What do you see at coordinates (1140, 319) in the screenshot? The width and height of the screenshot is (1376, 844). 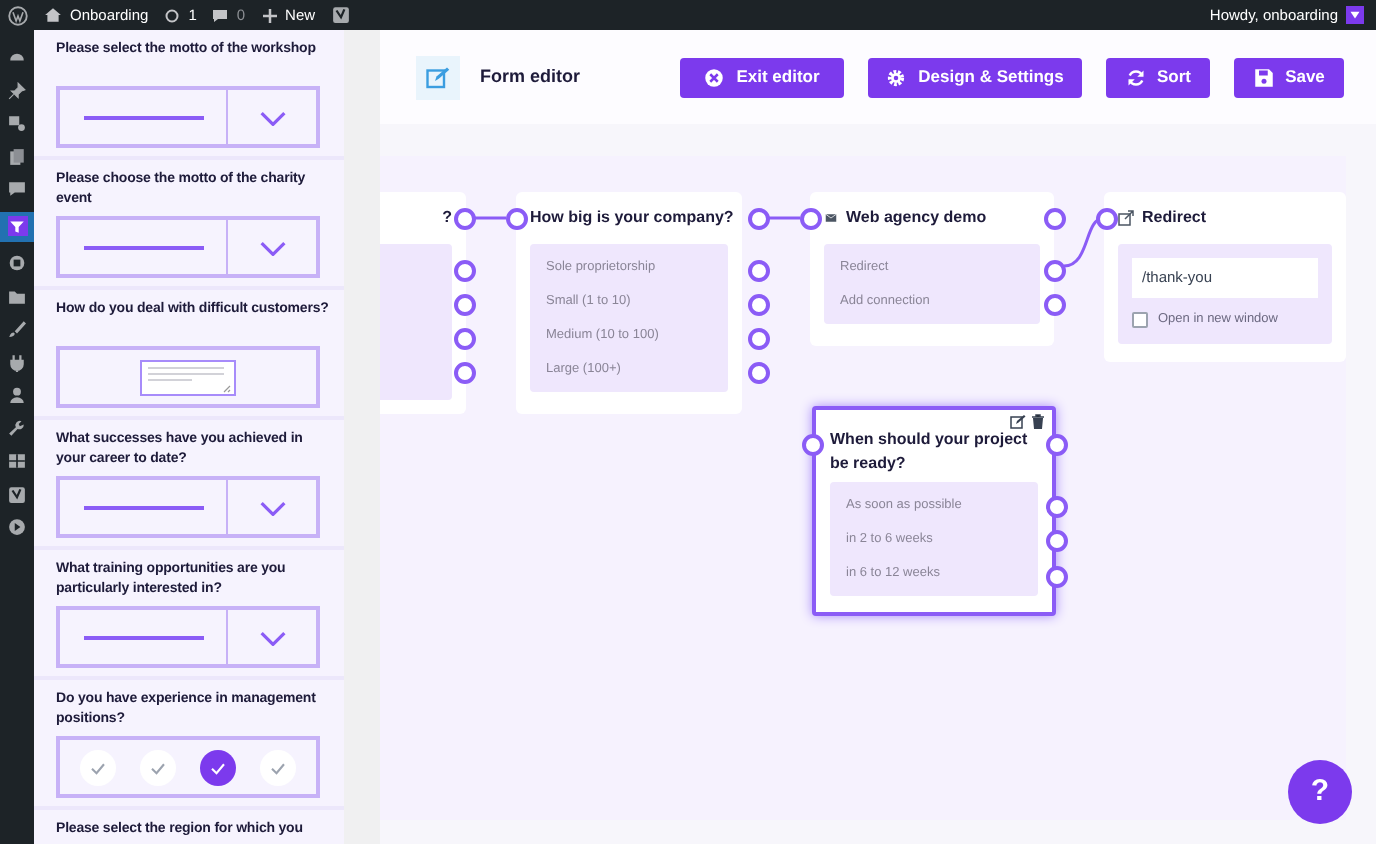 I see `checkbox` at bounding box center [1140, 319].